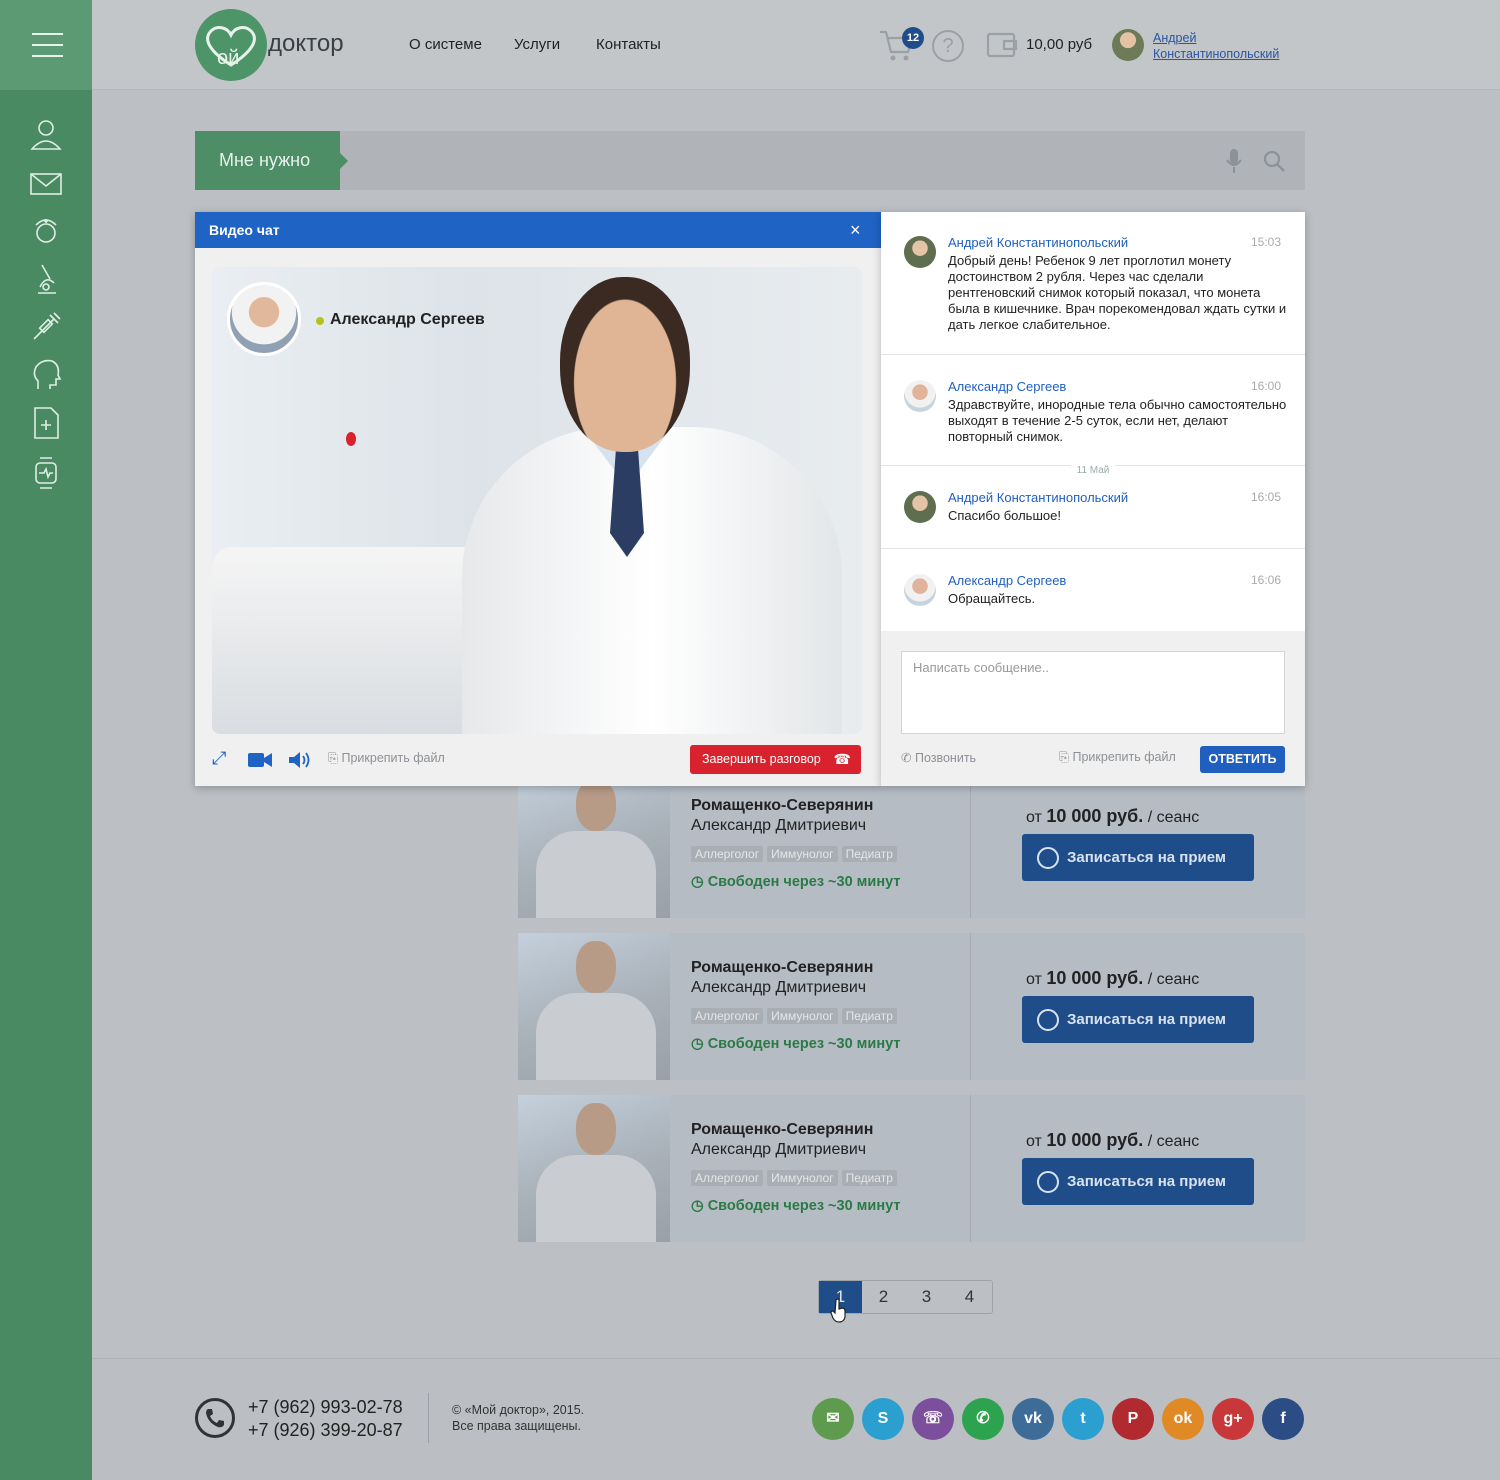  I want to click on heart-logo-icon, so click(231, 46).